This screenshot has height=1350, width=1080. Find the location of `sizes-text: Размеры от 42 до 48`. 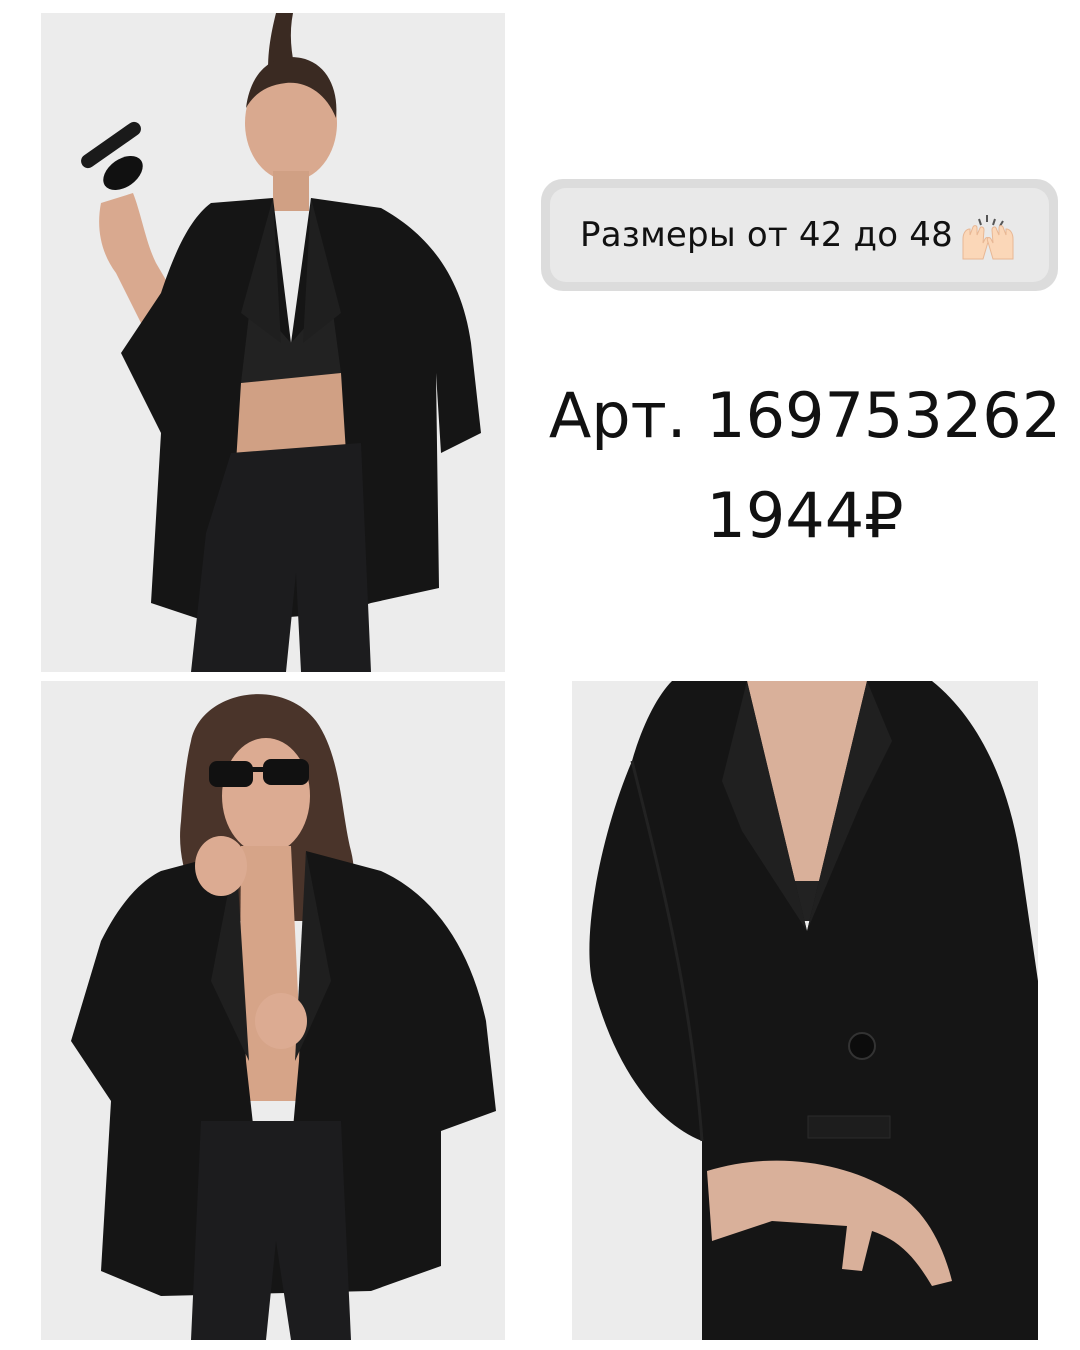

sizes-text: Размеры от 42 до 48 is located at coordinates (766, 235).